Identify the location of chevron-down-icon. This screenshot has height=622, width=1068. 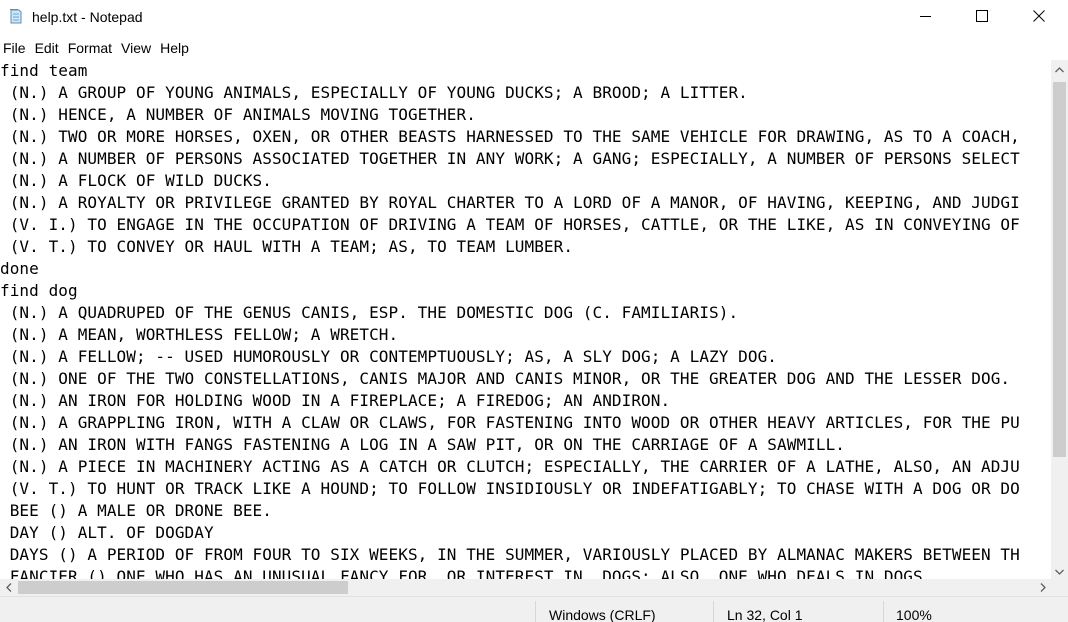
(1059, 571).